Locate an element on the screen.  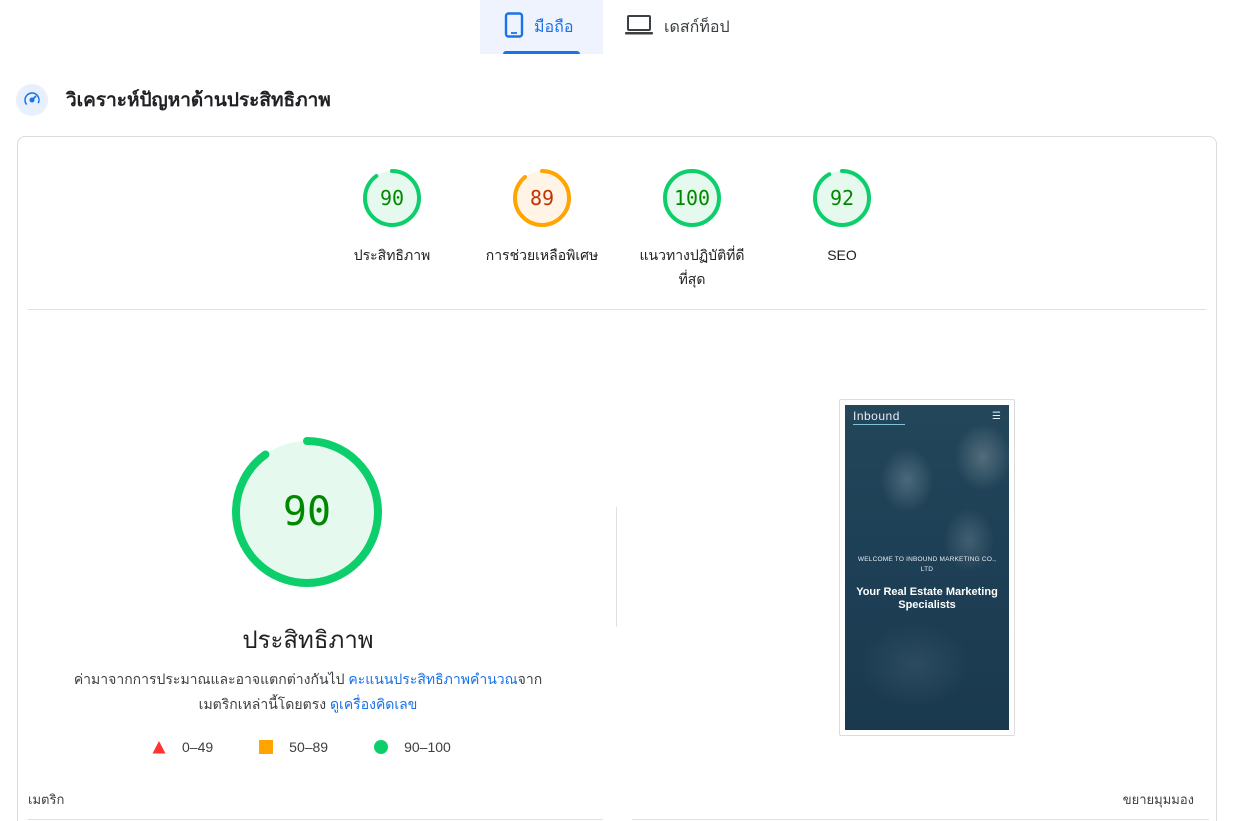
accessibility-gauge: 89 is located at coordinates (542, 198).